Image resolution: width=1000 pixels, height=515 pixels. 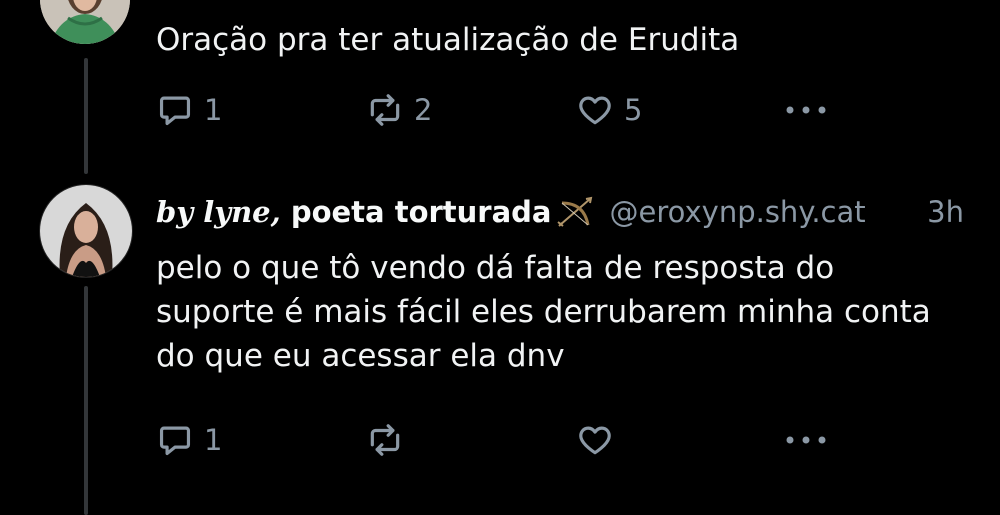 I want to click on tweet-actions: 1, so click(x=496, y=440).